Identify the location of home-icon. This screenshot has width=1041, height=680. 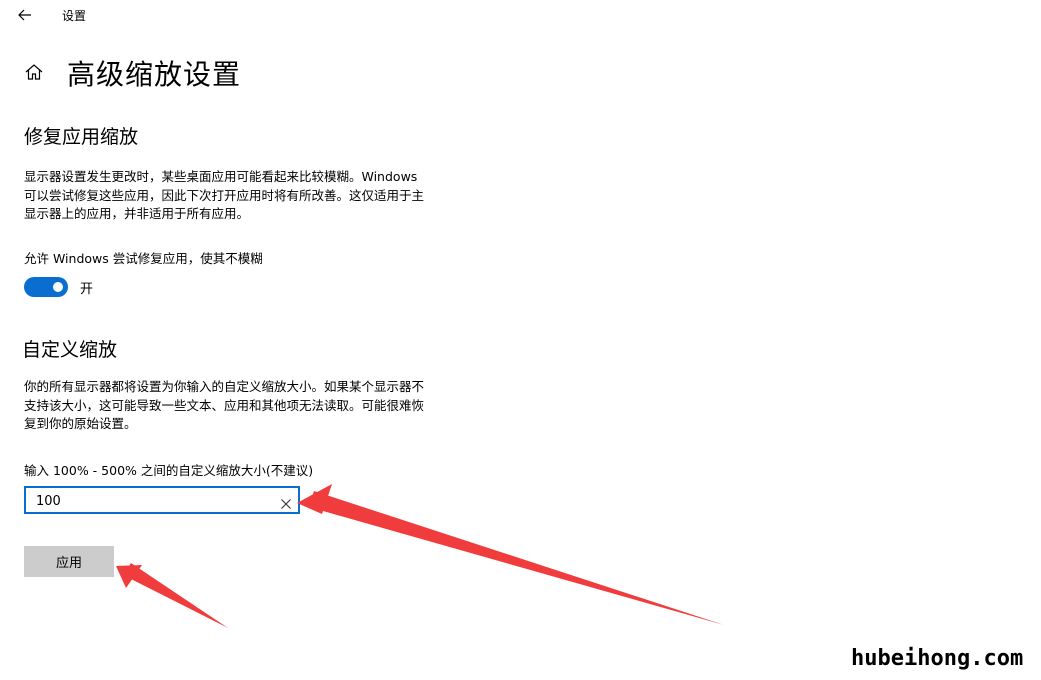
(34, 72).